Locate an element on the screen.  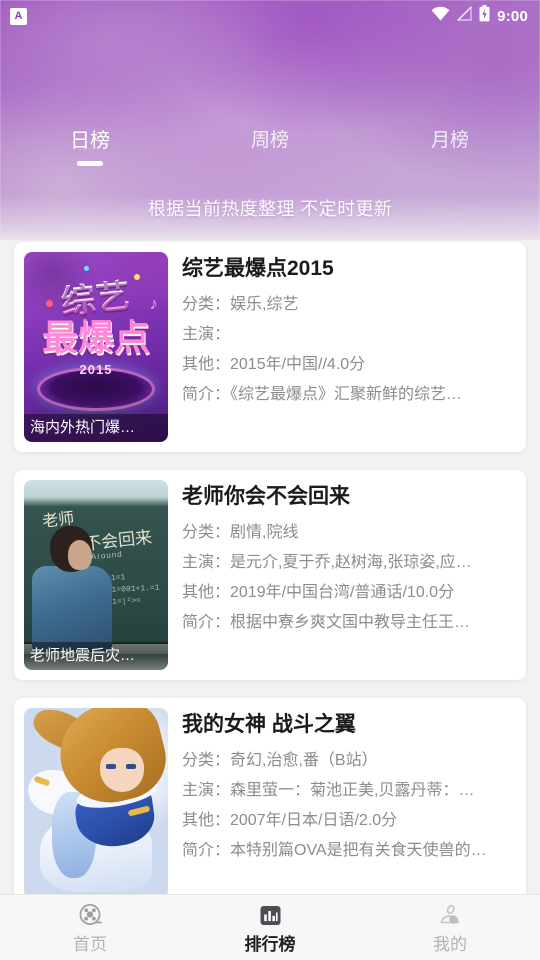
status-bar-left: A is located at coordinates (18, 16).